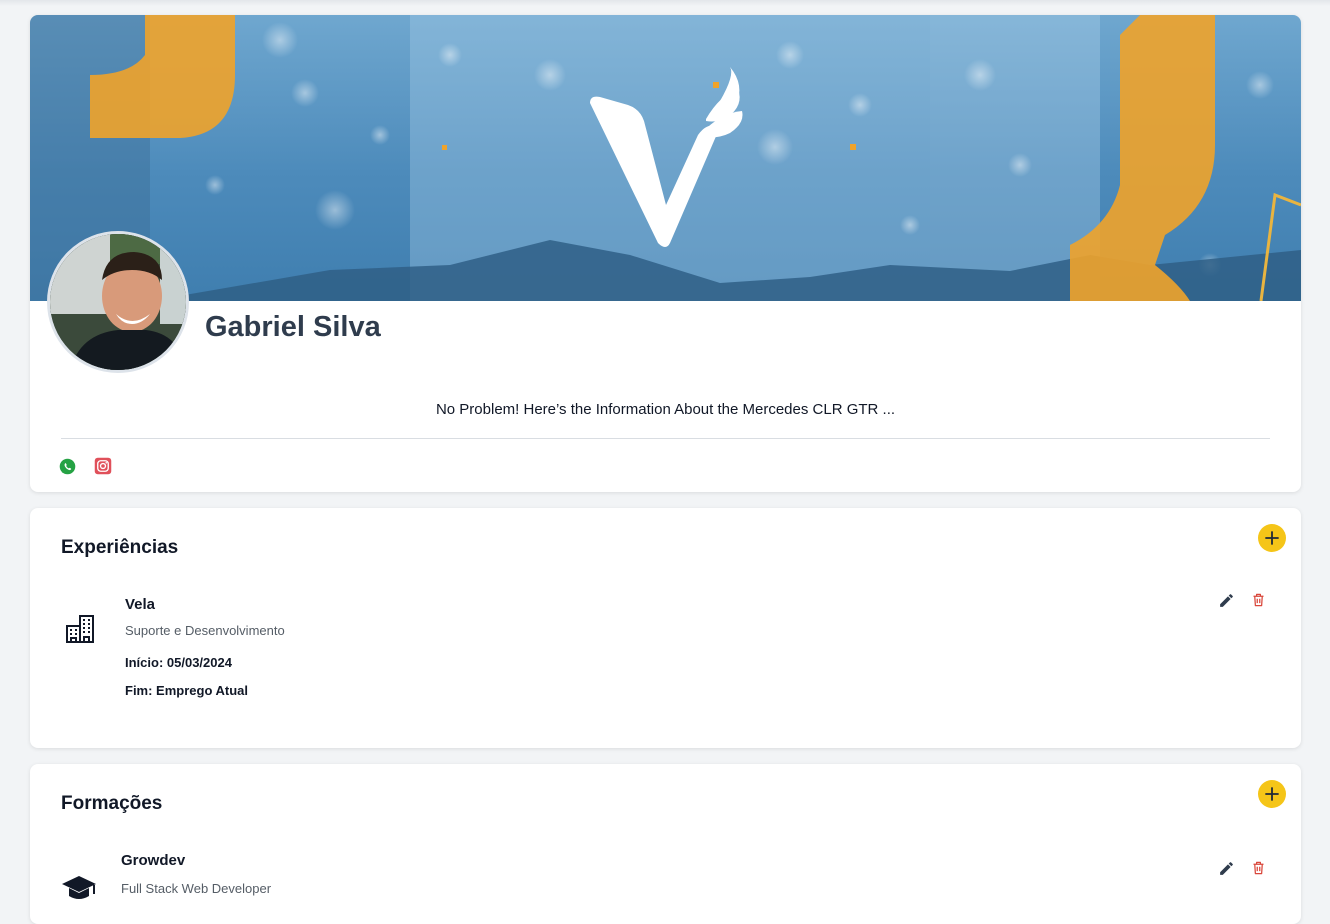 The image size is (1330, 924). Describe the element at coordinates (80, 629) in the screenshot. I see `building-icon` at that location.